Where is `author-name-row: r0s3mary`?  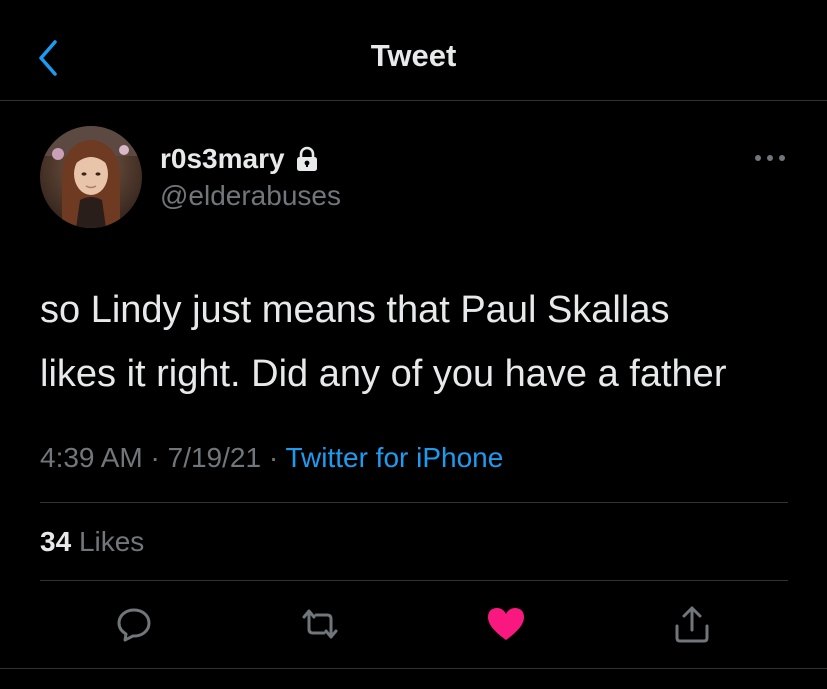 author-name-row: r0s3mary is located at coordinates (239, 159).